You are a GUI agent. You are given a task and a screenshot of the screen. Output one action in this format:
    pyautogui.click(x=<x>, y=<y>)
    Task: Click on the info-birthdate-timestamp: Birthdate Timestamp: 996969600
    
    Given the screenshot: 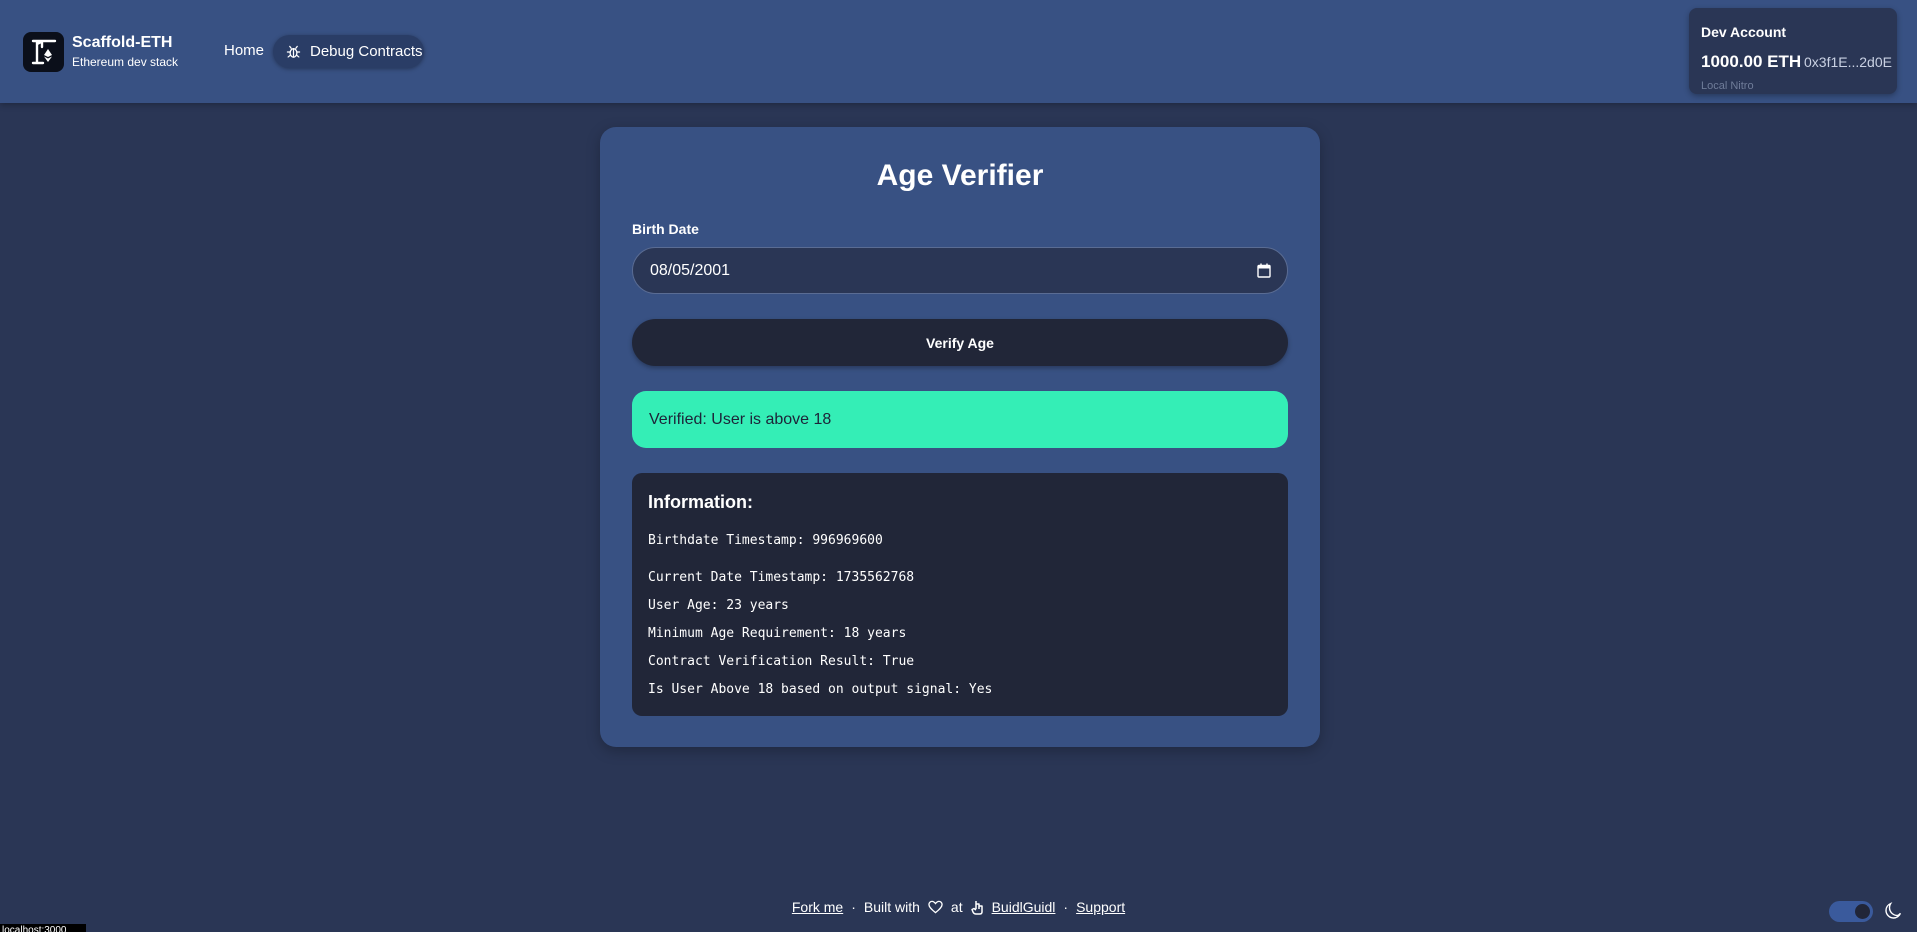 What is the action you would take?
    pyautogui.click(x=765, y=540)
    